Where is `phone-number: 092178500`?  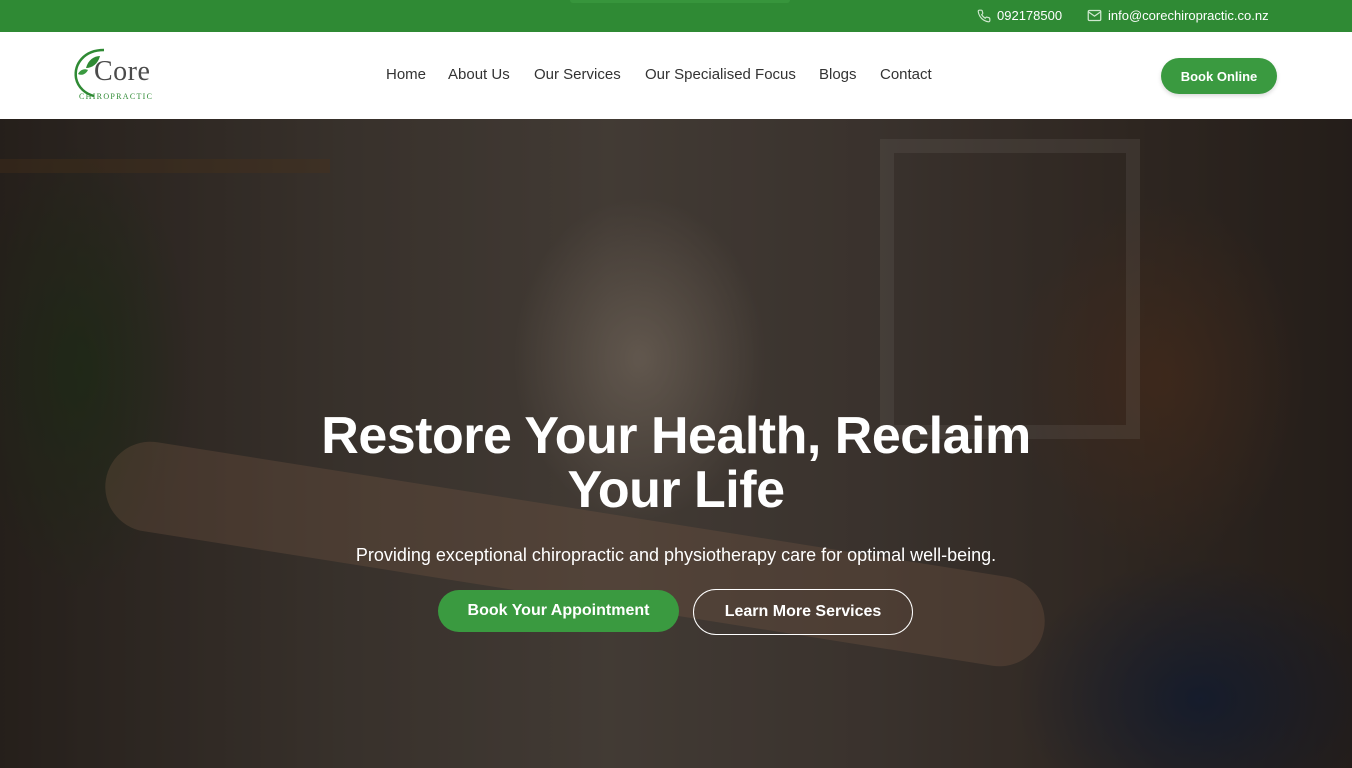 phone-number: 092178500 is located at coordinates (1030, 15).